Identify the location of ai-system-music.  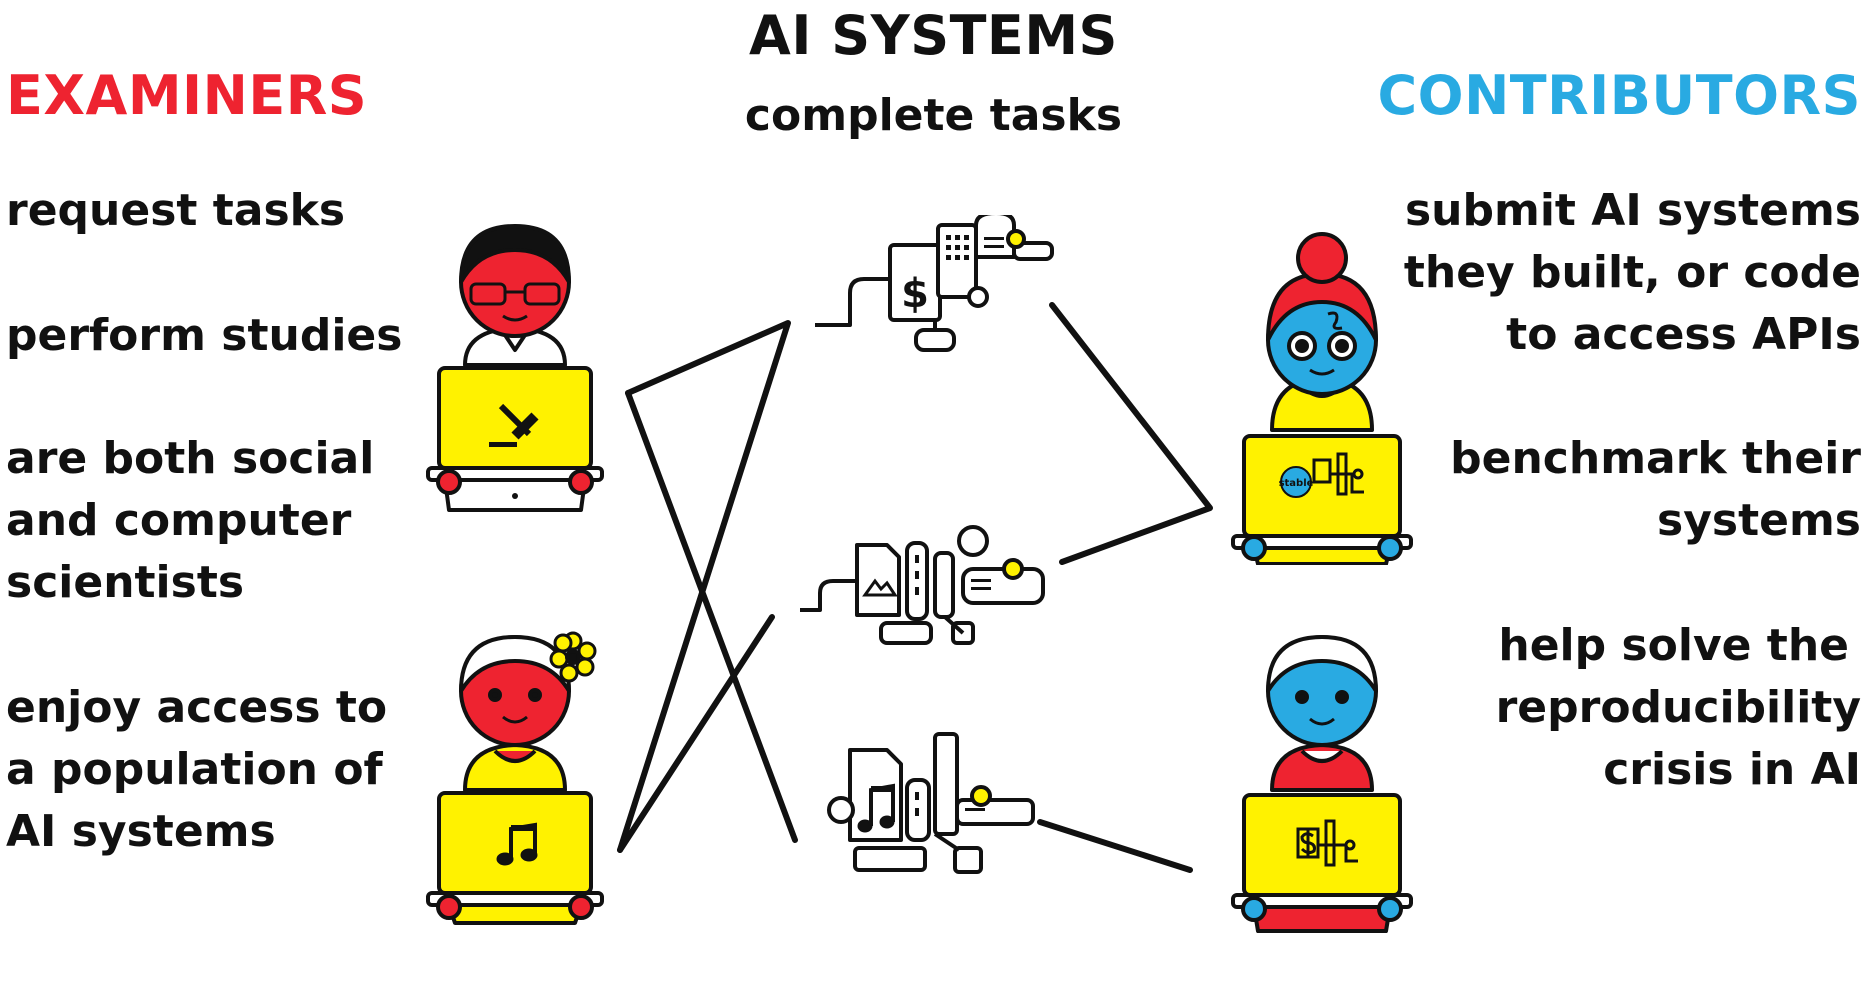
(931, 803).